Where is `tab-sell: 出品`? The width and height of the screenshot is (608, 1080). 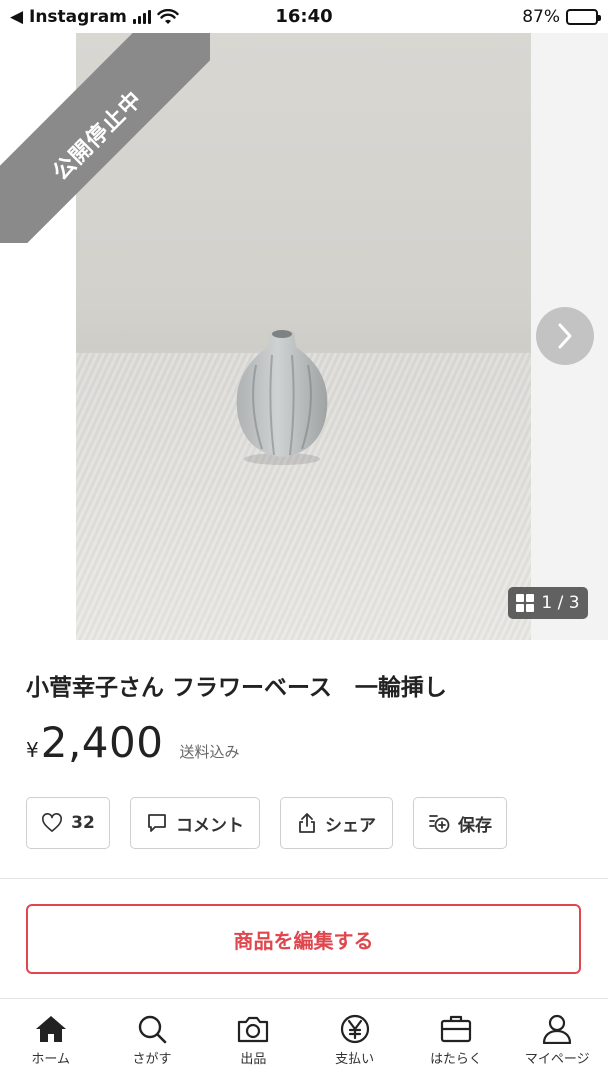 tab-sell: 出品 is located at coordinates (253, 1039).